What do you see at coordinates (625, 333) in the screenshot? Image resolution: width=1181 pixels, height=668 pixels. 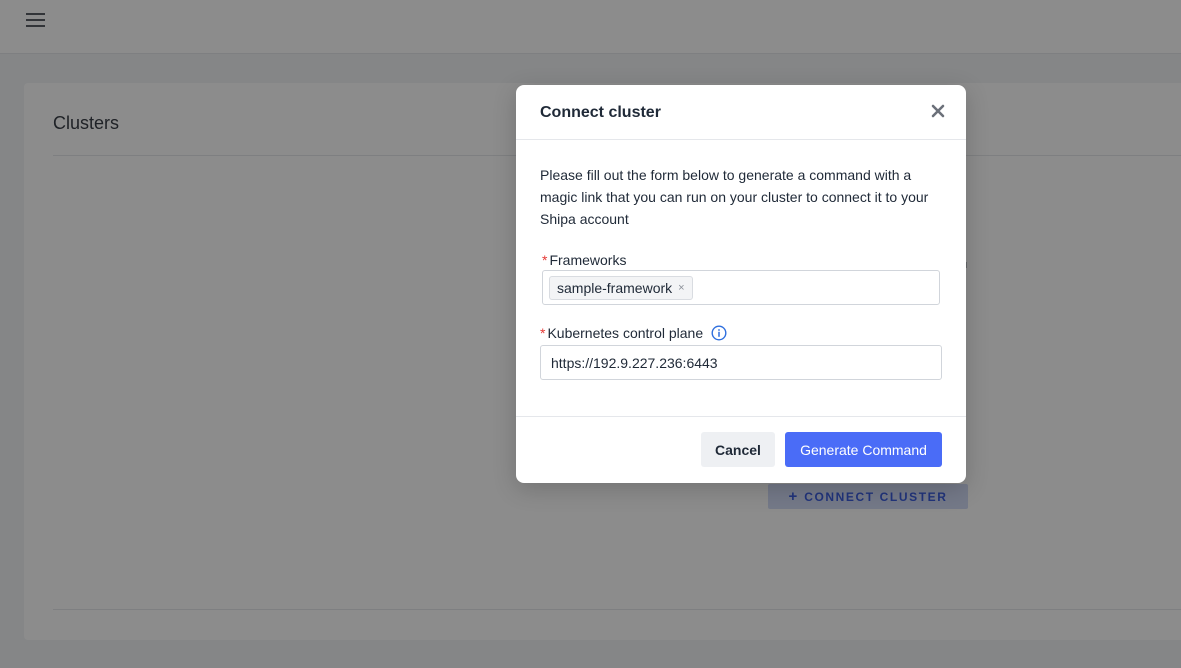 I see `control-plane-label-text: Kubernetes control plane` at bounding box center [625, 333].